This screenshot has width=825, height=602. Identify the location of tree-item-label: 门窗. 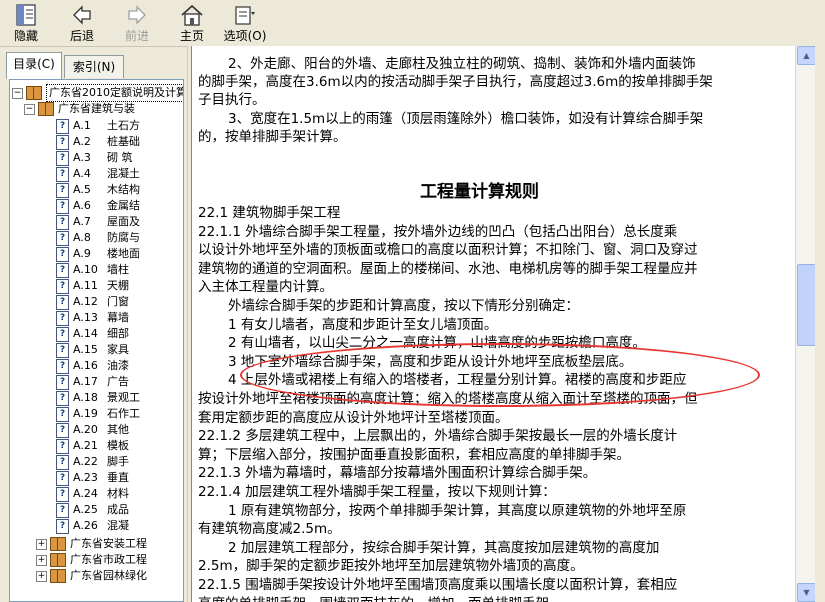
(118, 301).